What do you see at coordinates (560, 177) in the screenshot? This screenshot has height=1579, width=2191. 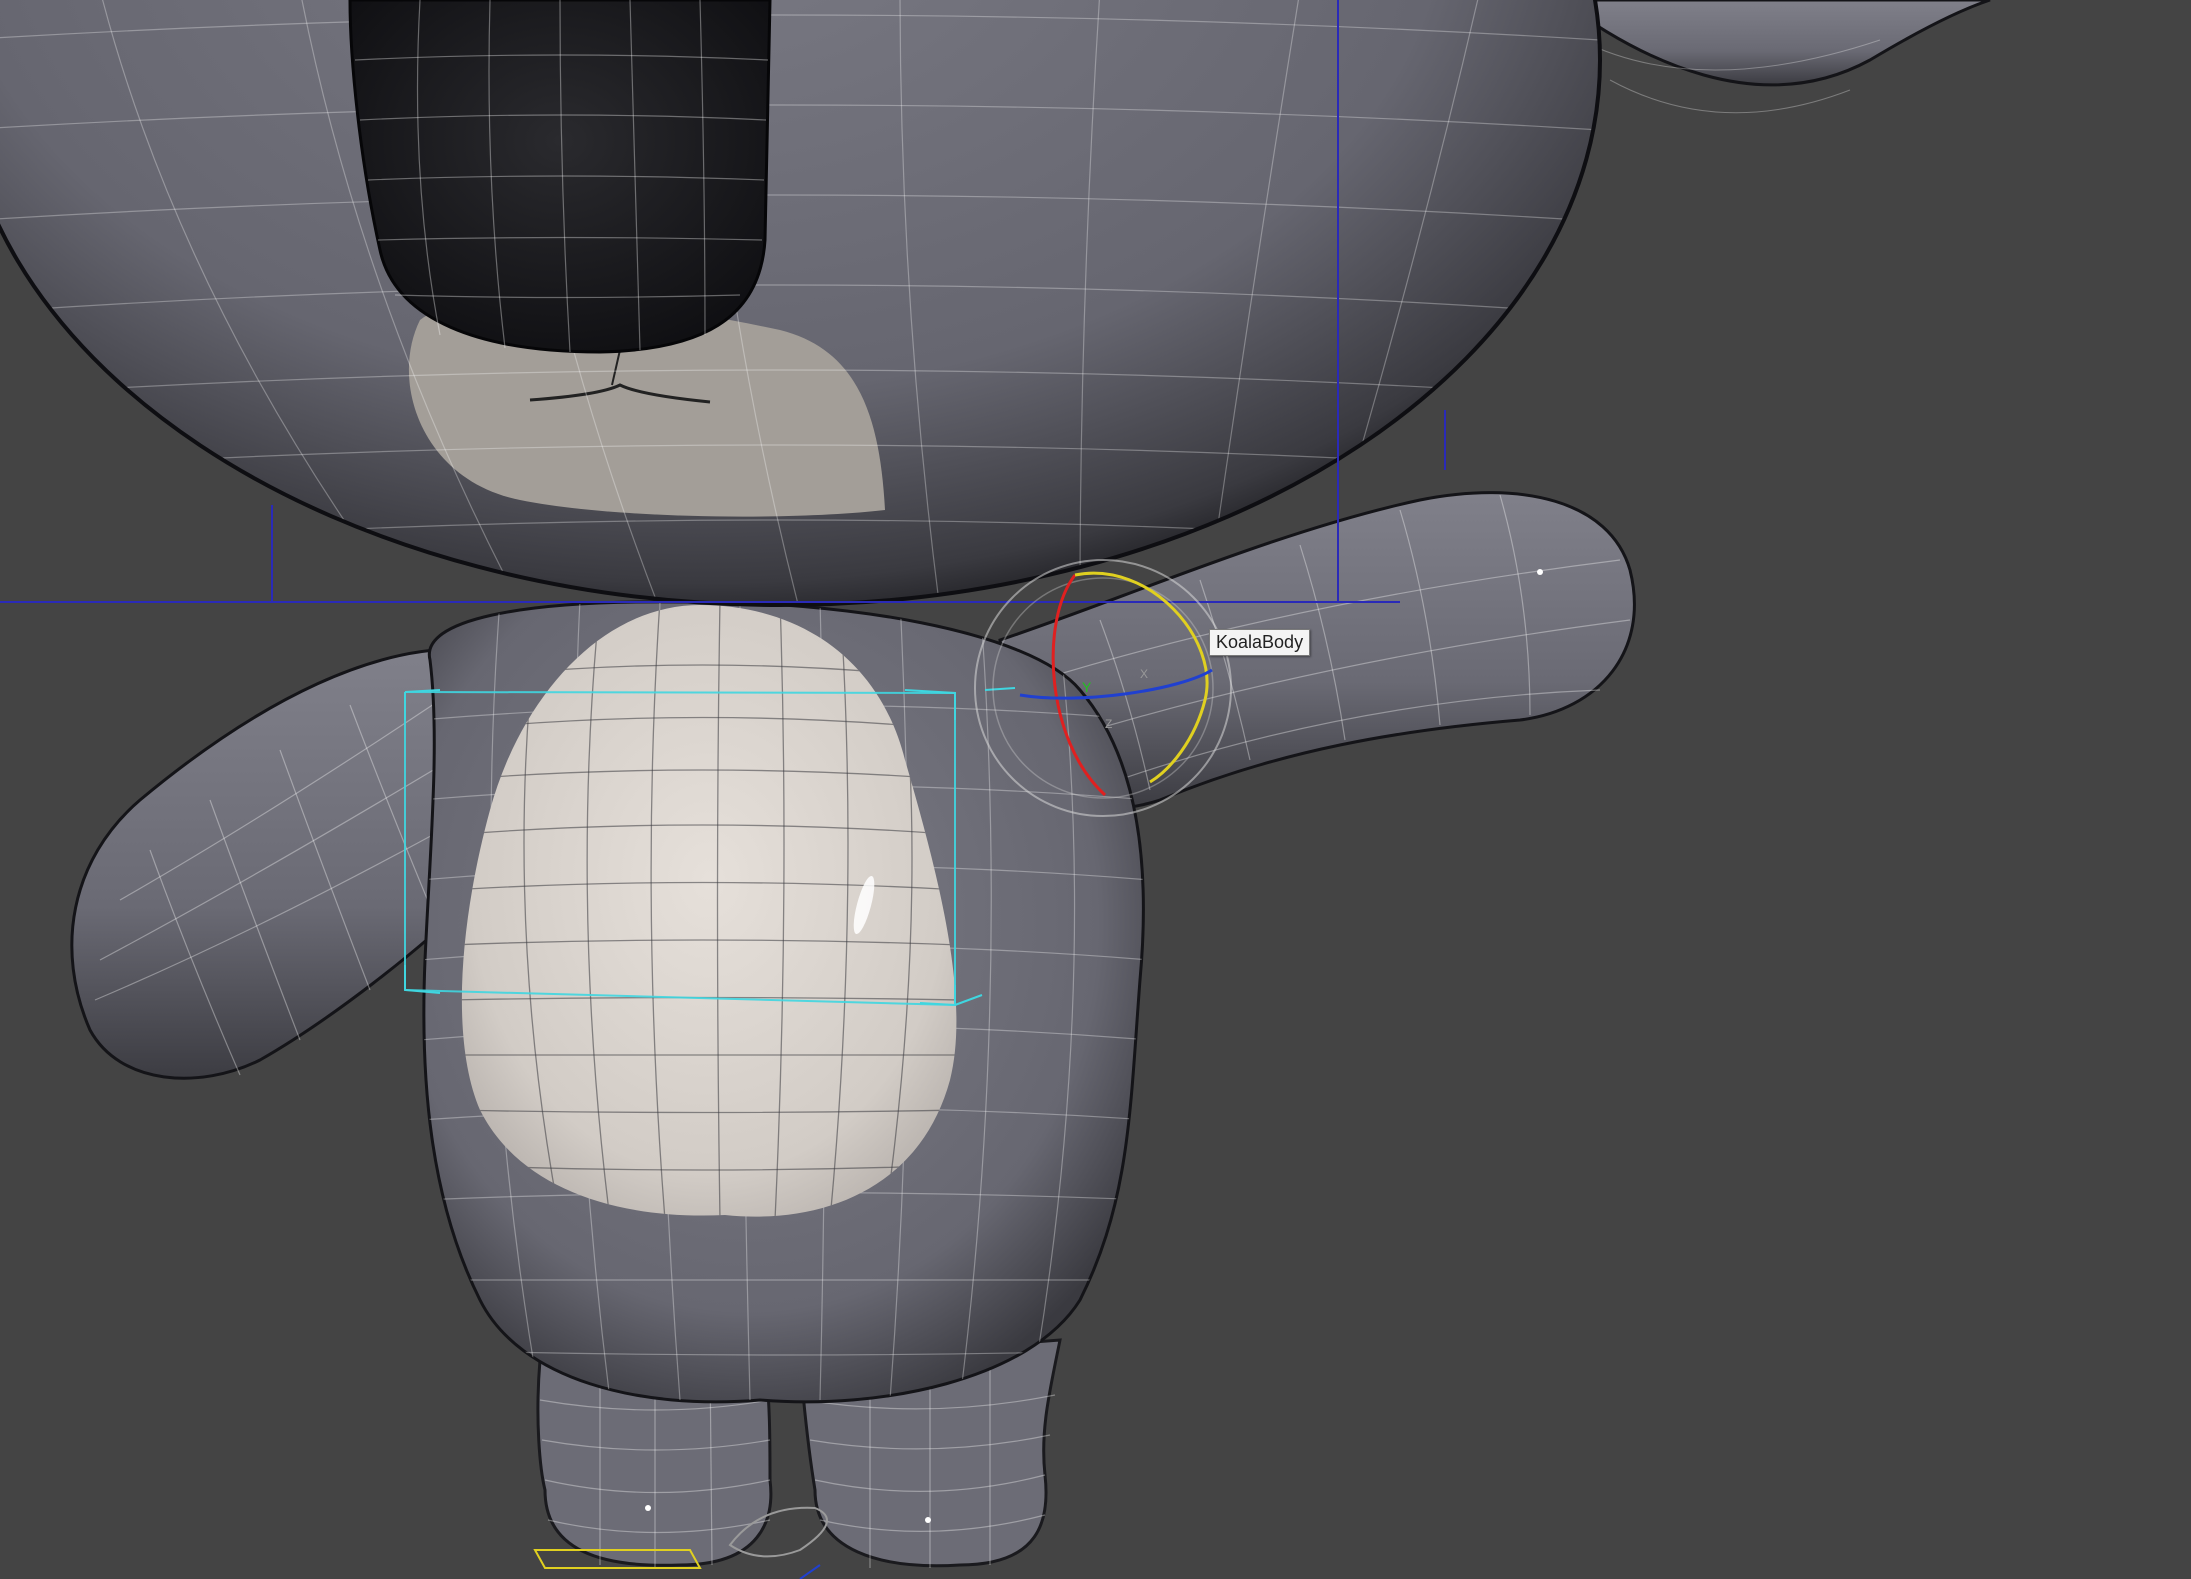 I see `koala-nose` at bounding box center [560, 177].